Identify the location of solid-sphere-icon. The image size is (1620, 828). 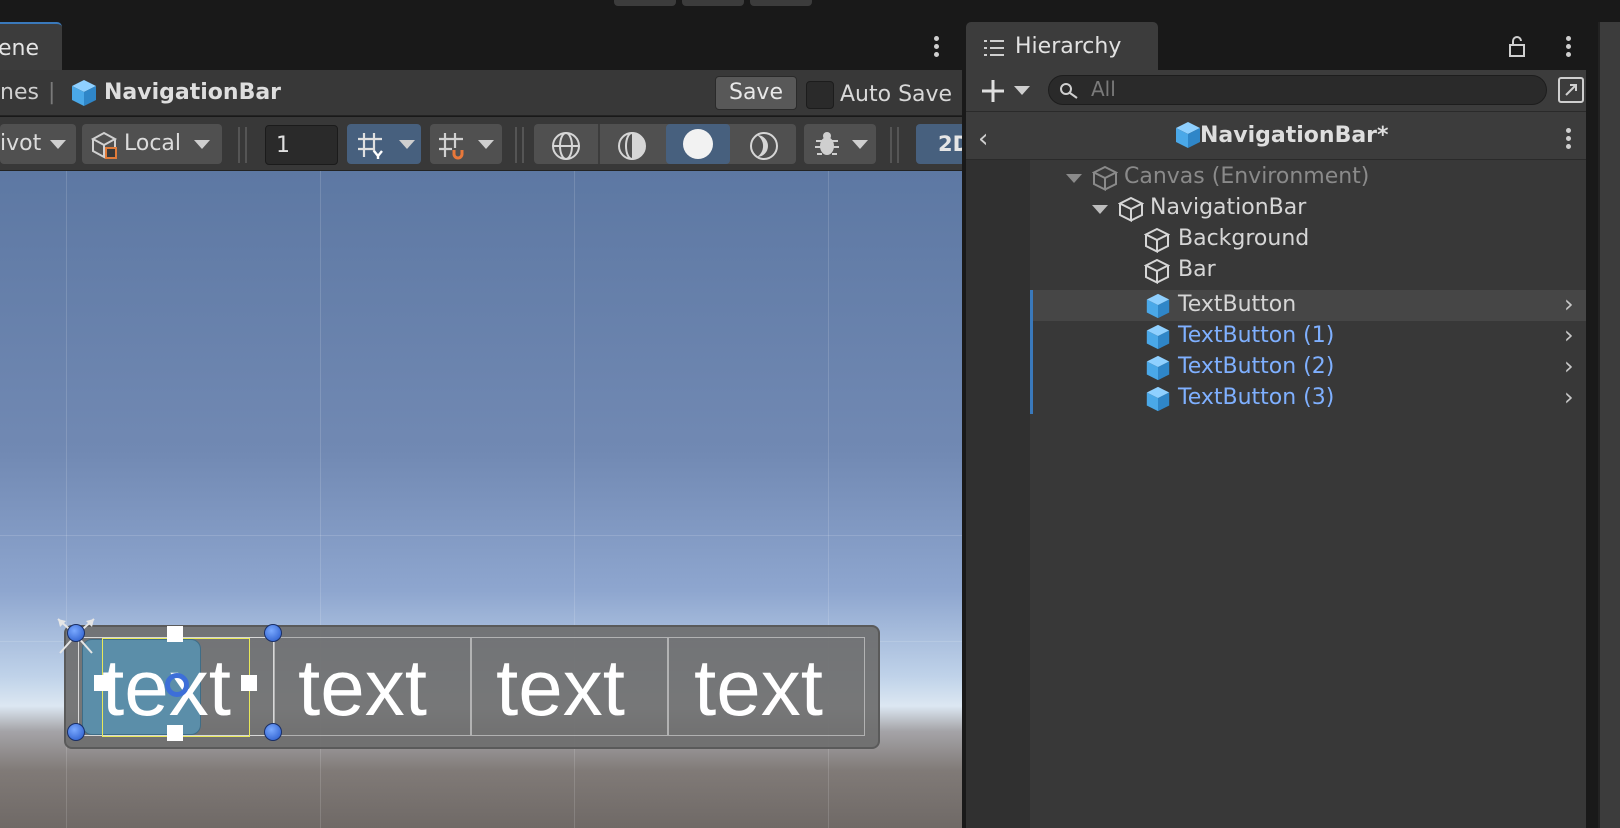
(698, 144).